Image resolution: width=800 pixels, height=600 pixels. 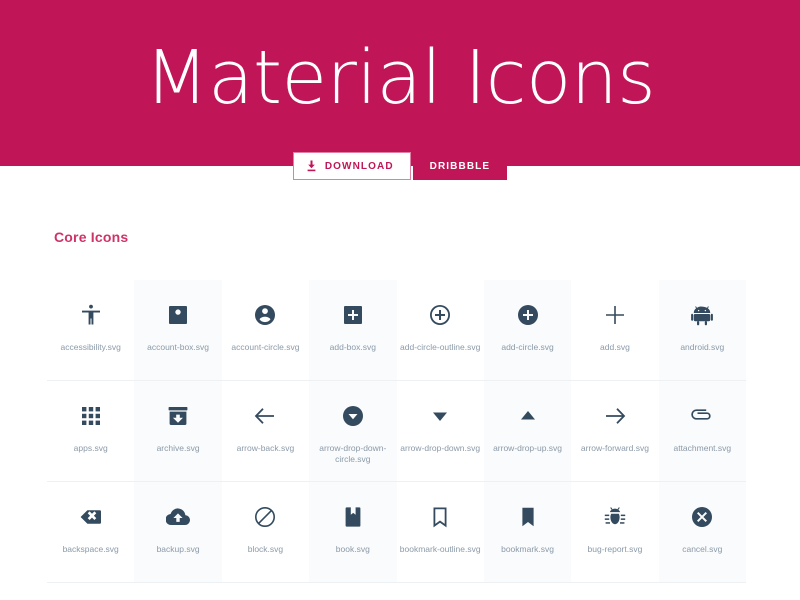 What do you see at coordinates (528, 549) in the screenshot?
I see `icon-label: bookmark.svg` at bounding box center [528, 549].